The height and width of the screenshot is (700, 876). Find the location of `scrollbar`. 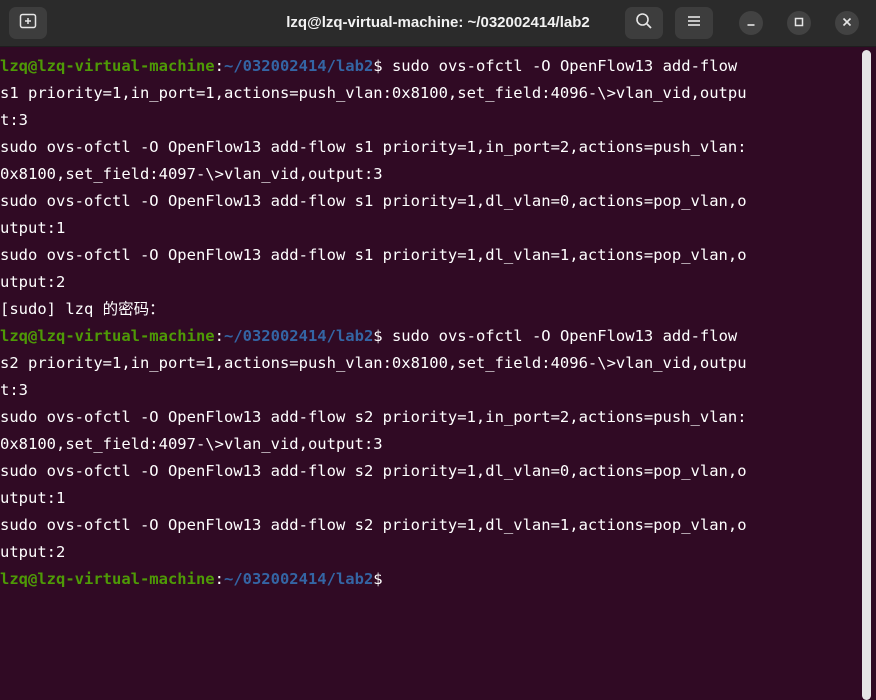

scrollbar is located at coordinates (866, 375).